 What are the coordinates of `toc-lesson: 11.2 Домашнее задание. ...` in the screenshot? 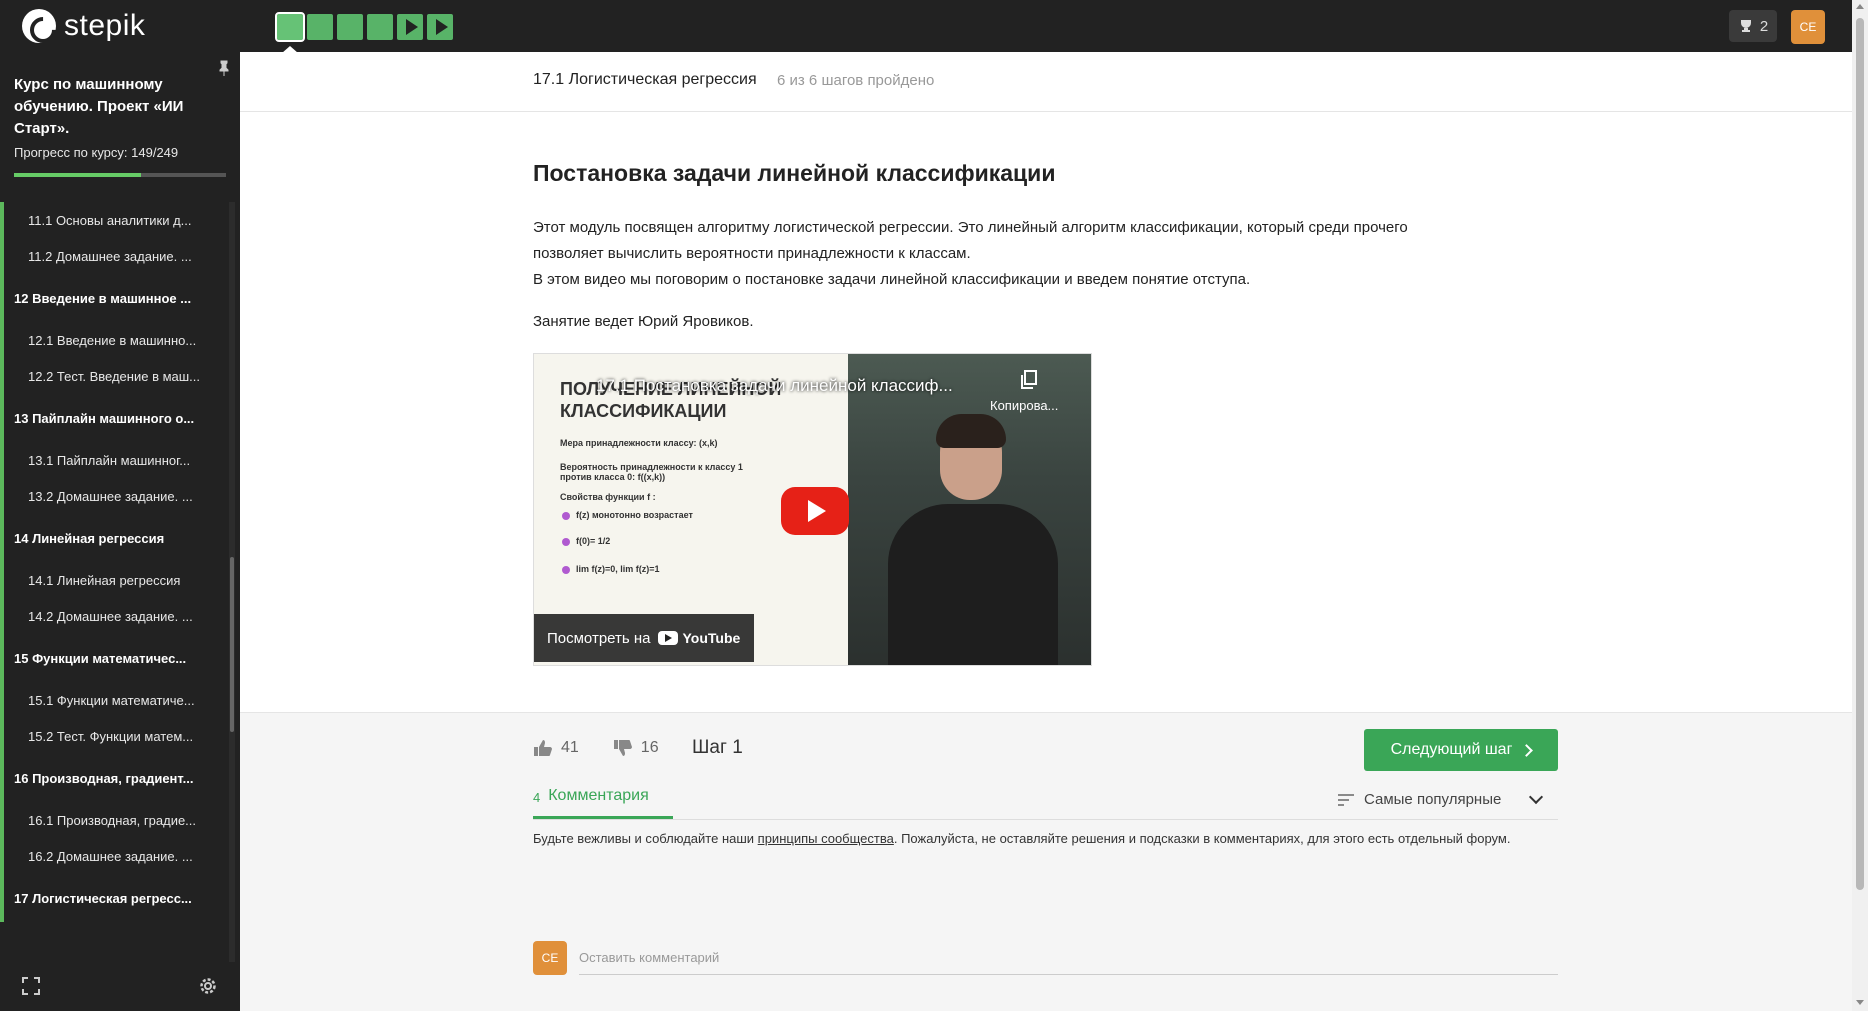 It's located at (115, 256).